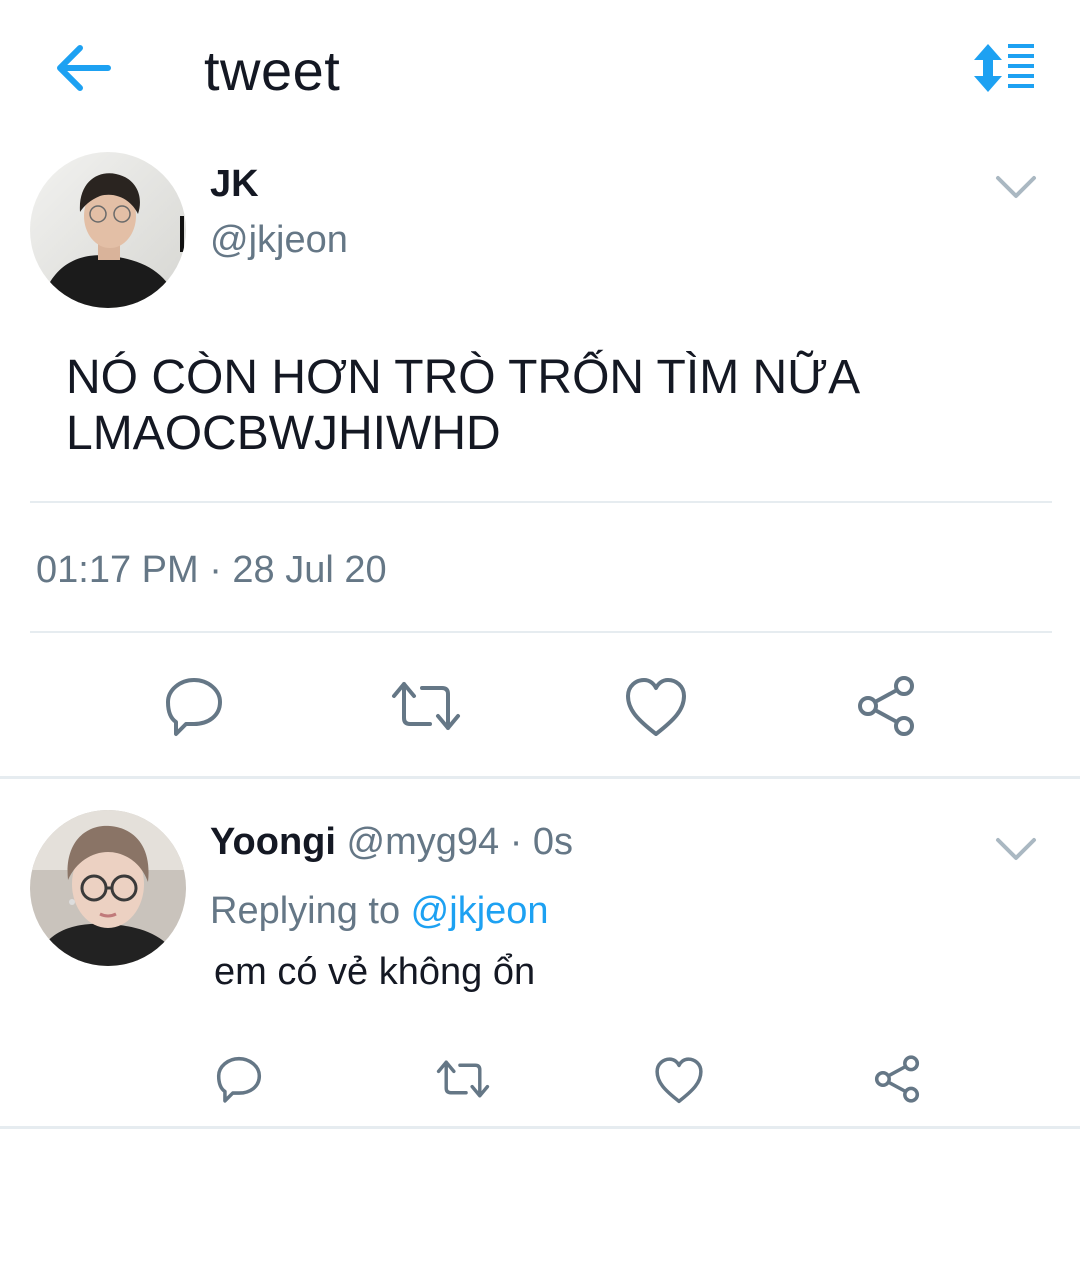 The height and width of the screenshot is (1268, 1080). I want to click on reply-reply-button, so click(239, 1079).